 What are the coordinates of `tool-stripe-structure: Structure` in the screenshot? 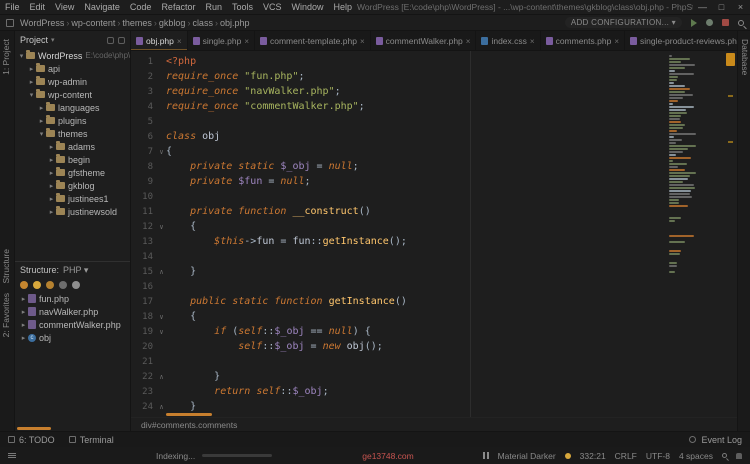 It's located at (6, 266).